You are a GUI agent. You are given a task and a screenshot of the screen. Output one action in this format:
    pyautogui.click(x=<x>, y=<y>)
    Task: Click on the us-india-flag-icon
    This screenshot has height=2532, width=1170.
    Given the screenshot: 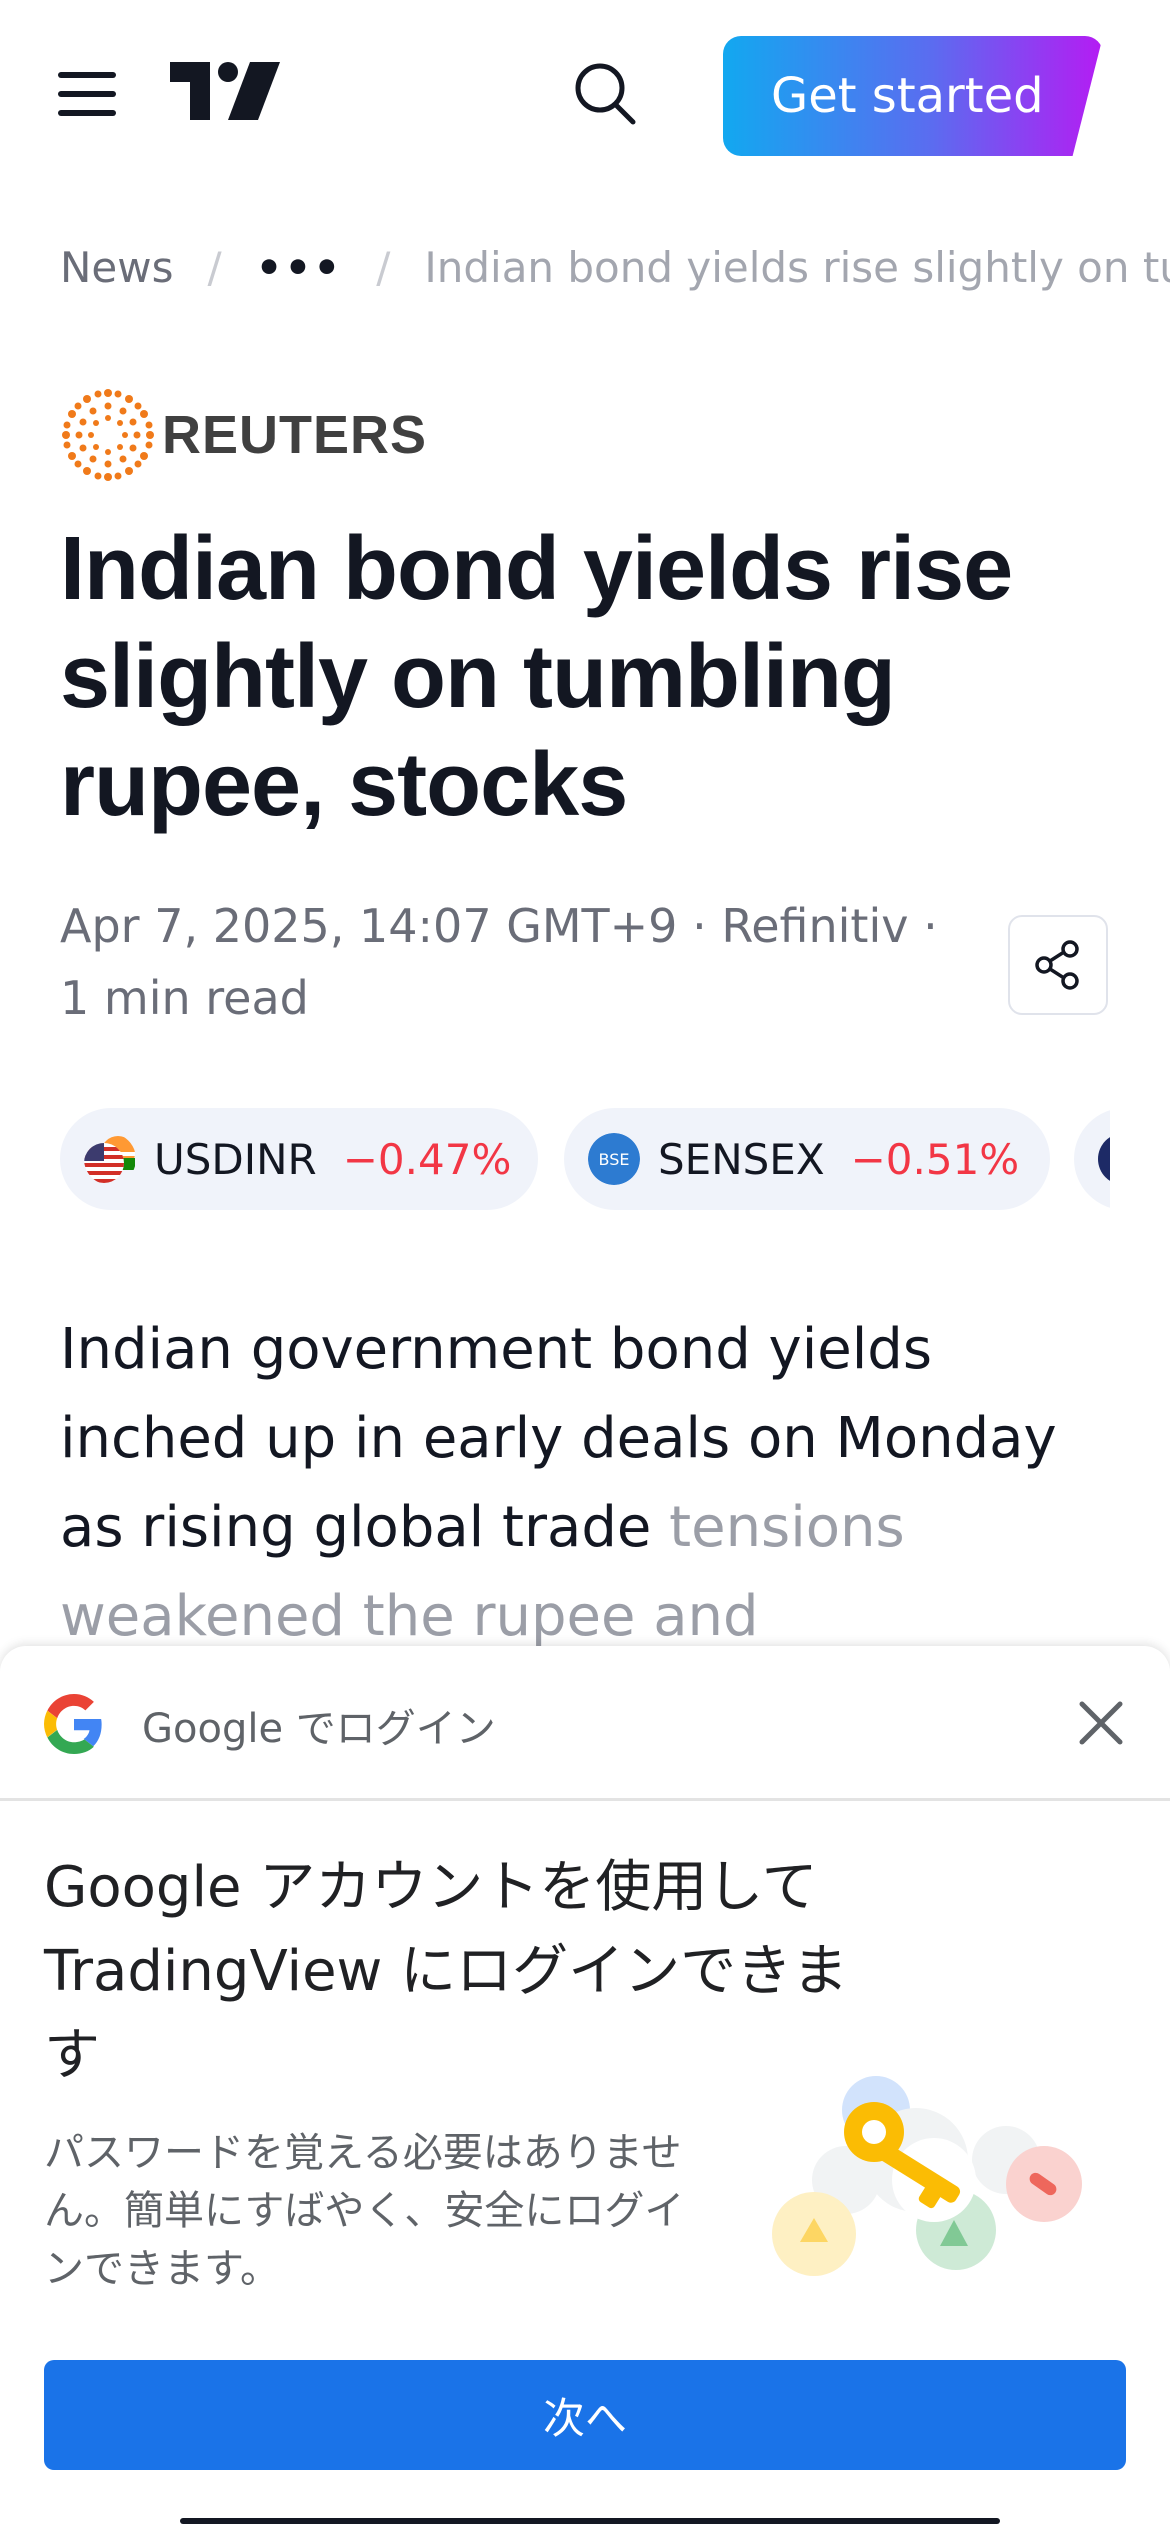 What is the action you would take?
    pyautogui.click(x=109, y=1159)
    